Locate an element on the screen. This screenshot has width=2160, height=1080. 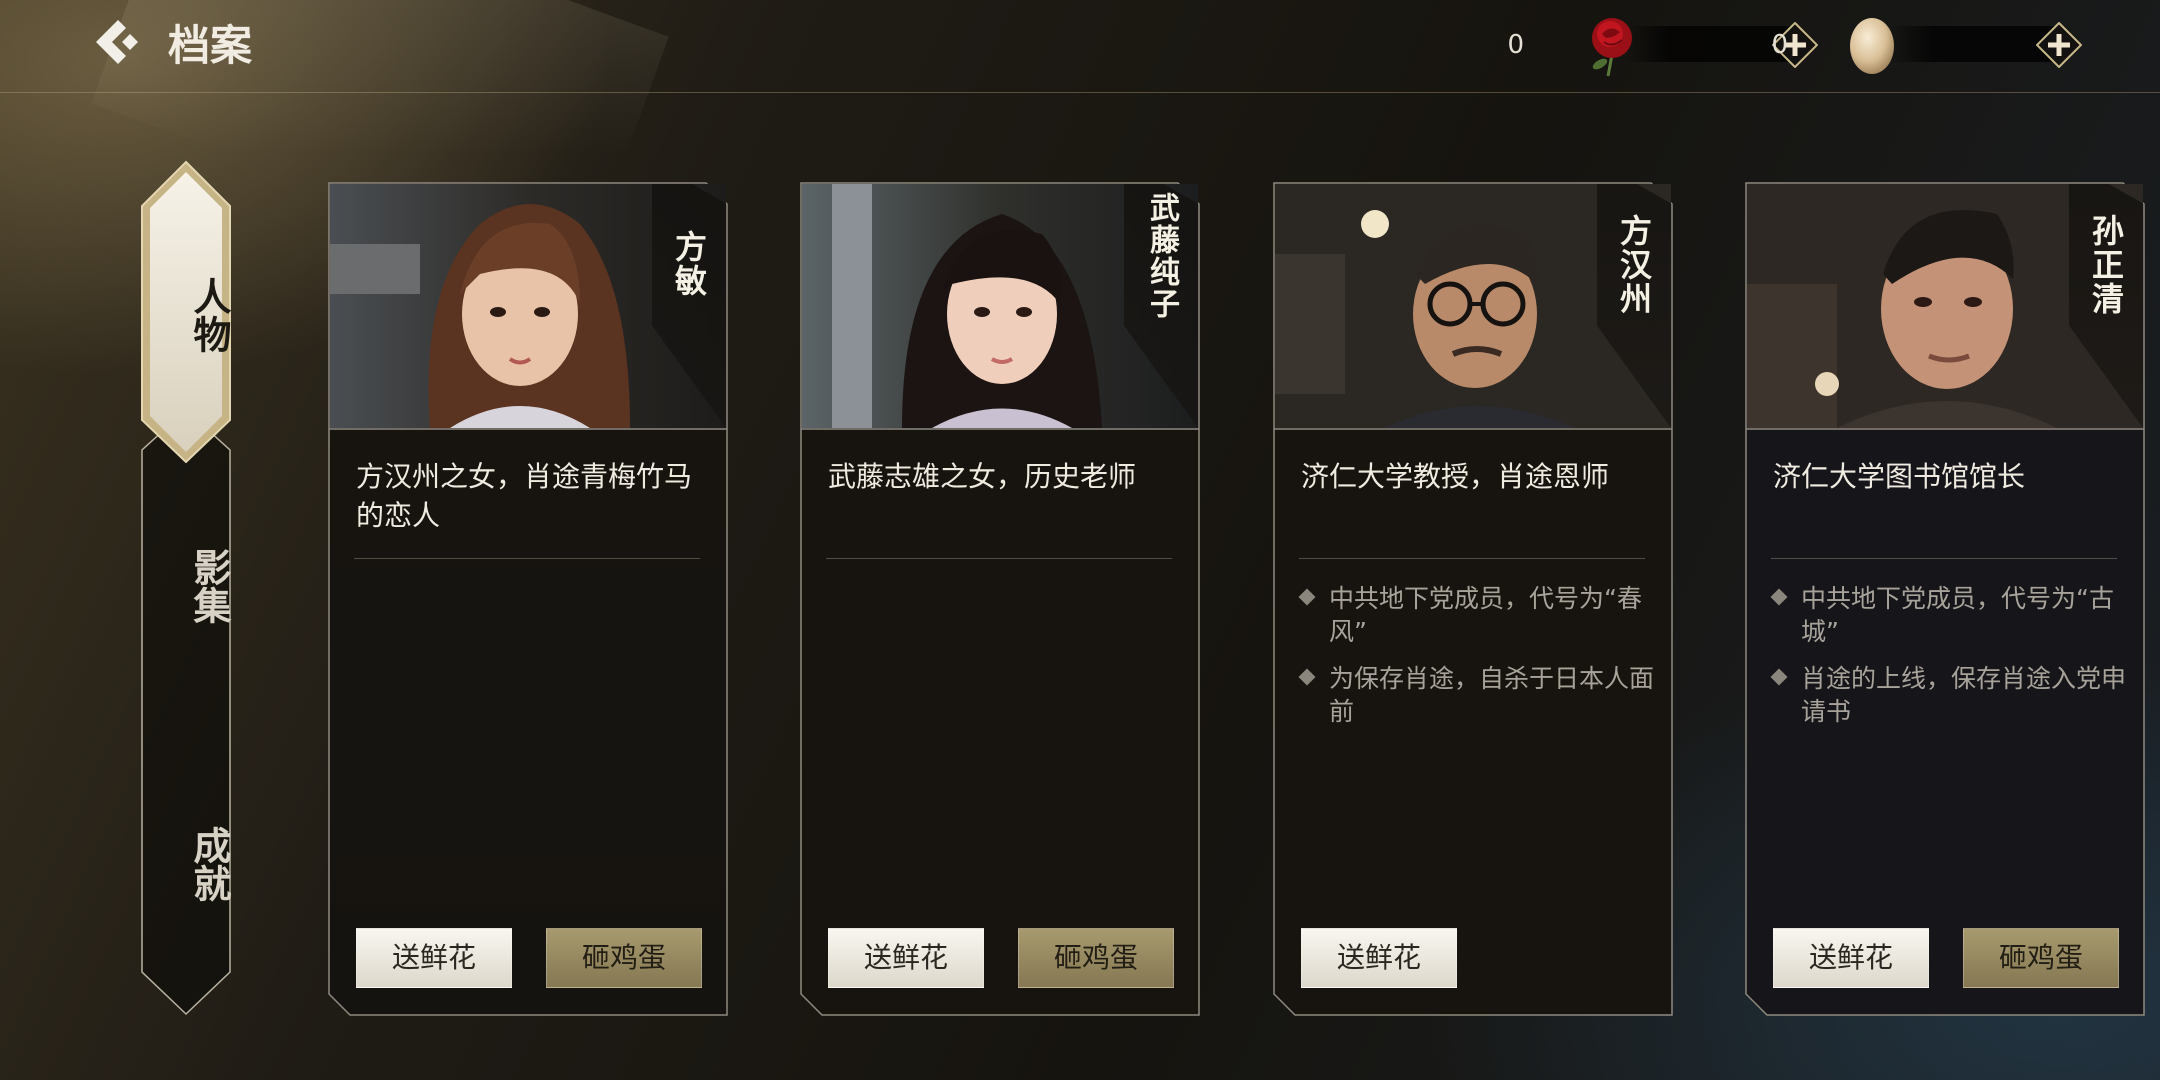
egg-icon is located at coordinates (1872, 46).